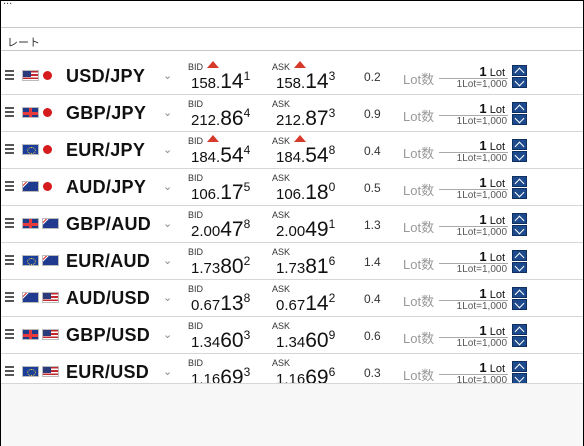 The width and height of the screenshot is (584, 446). What do you see at coordinates (106, 113) in the screenshot?
I see `currency-pair: GBP/JPY` at bounding box center [106, 113].